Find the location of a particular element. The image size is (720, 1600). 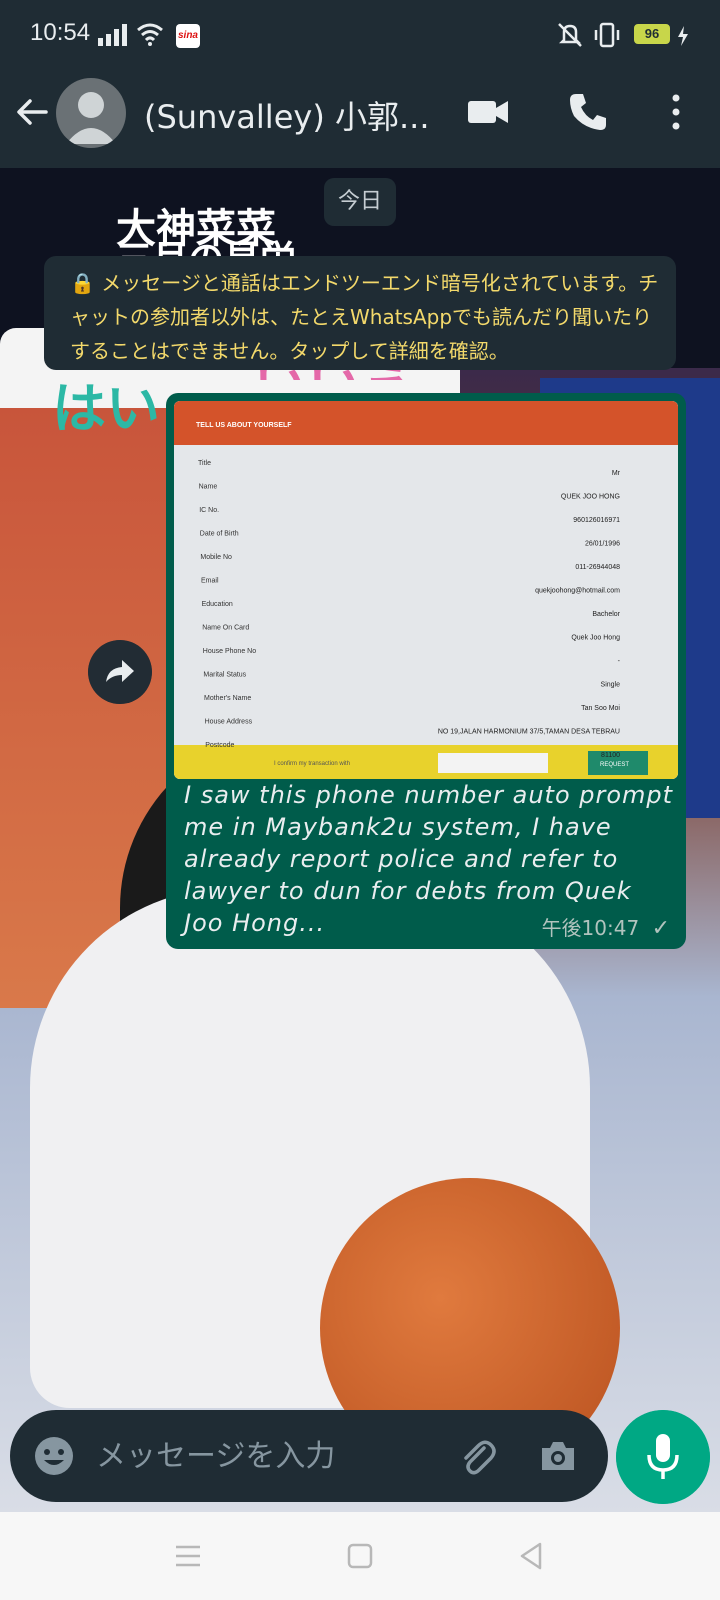

form-row-label: House Phone No is located at coordinates (229, 651).